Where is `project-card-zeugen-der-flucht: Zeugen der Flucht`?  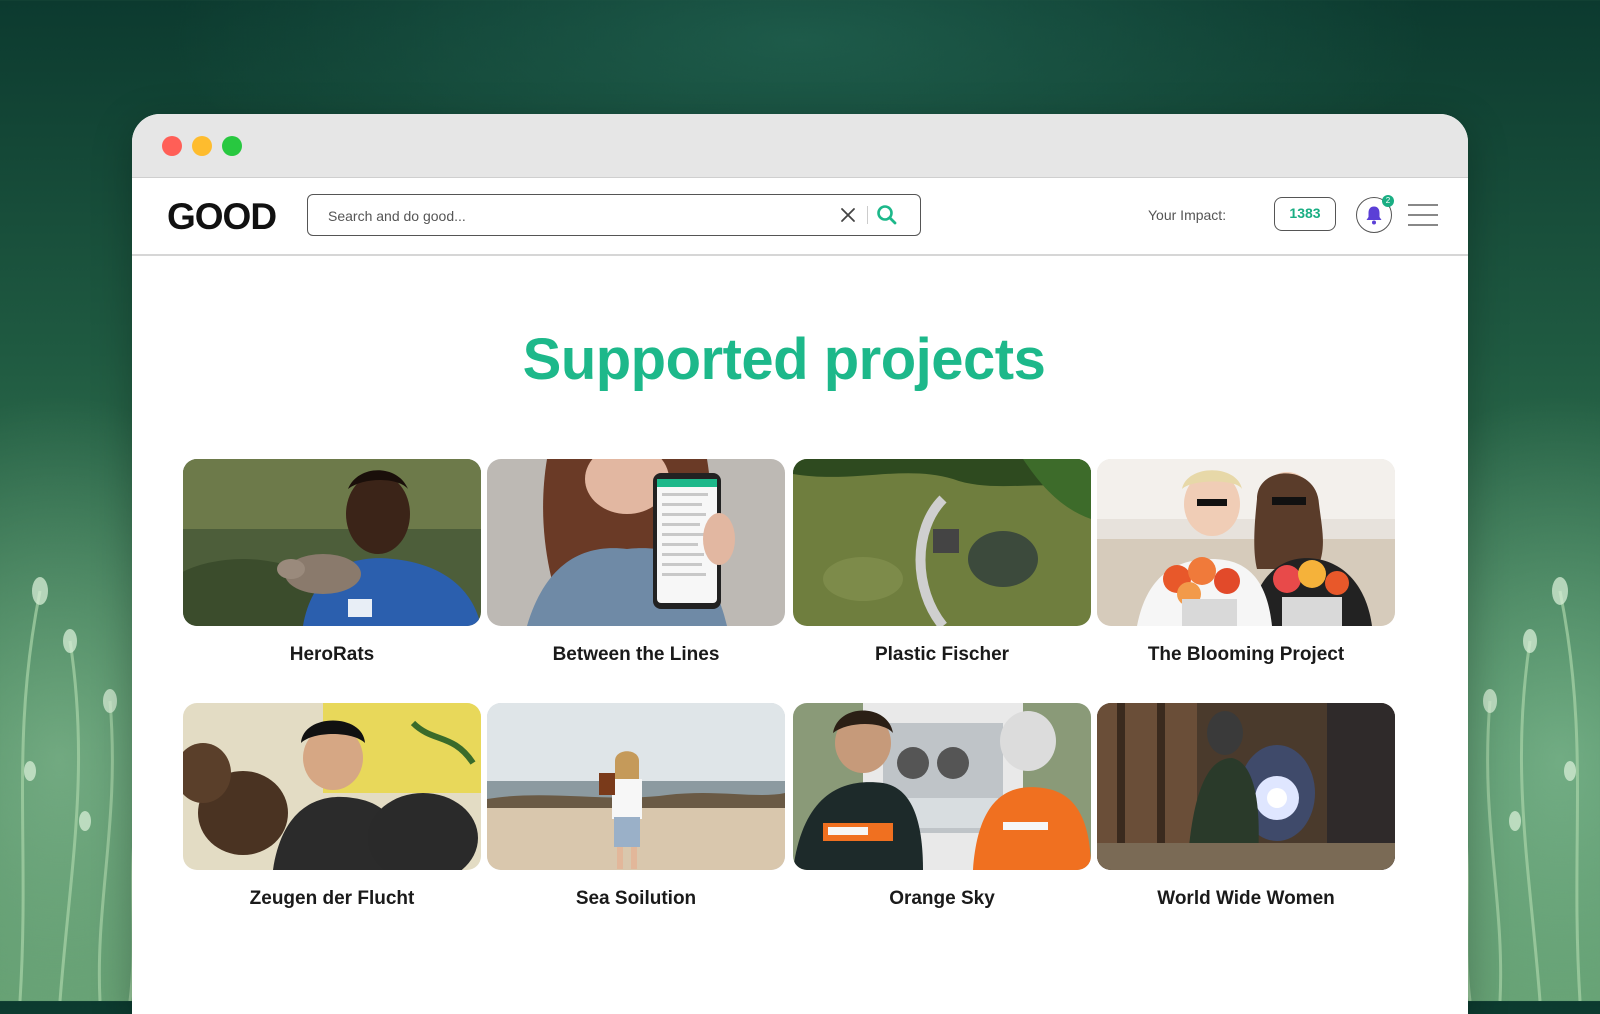 project-card-zeugen-der-flucht: Zeugen der Flucht is located at coordinates (332, 806).